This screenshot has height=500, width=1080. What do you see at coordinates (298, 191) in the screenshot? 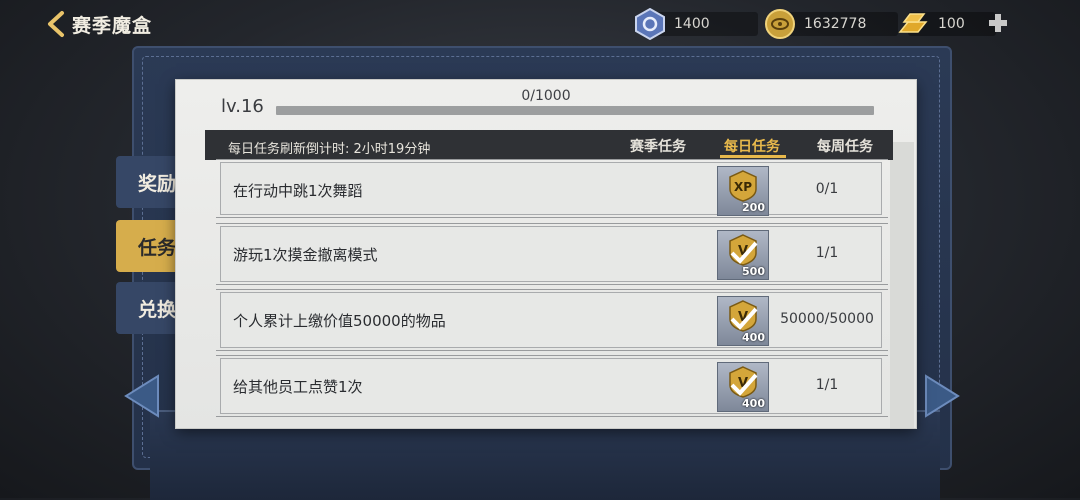
I see `task-description: 在行动中跳1次舞蹈` at bounding box center [298, 191].